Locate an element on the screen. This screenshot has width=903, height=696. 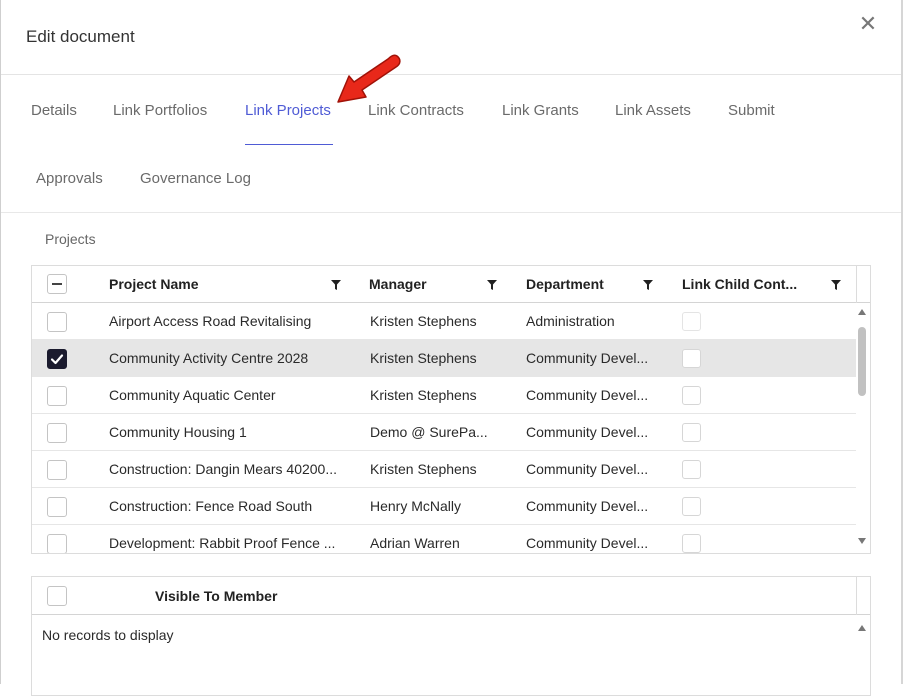
project-name-cell: Airport Access Road Revitalising is located at coordinates (210, 321).